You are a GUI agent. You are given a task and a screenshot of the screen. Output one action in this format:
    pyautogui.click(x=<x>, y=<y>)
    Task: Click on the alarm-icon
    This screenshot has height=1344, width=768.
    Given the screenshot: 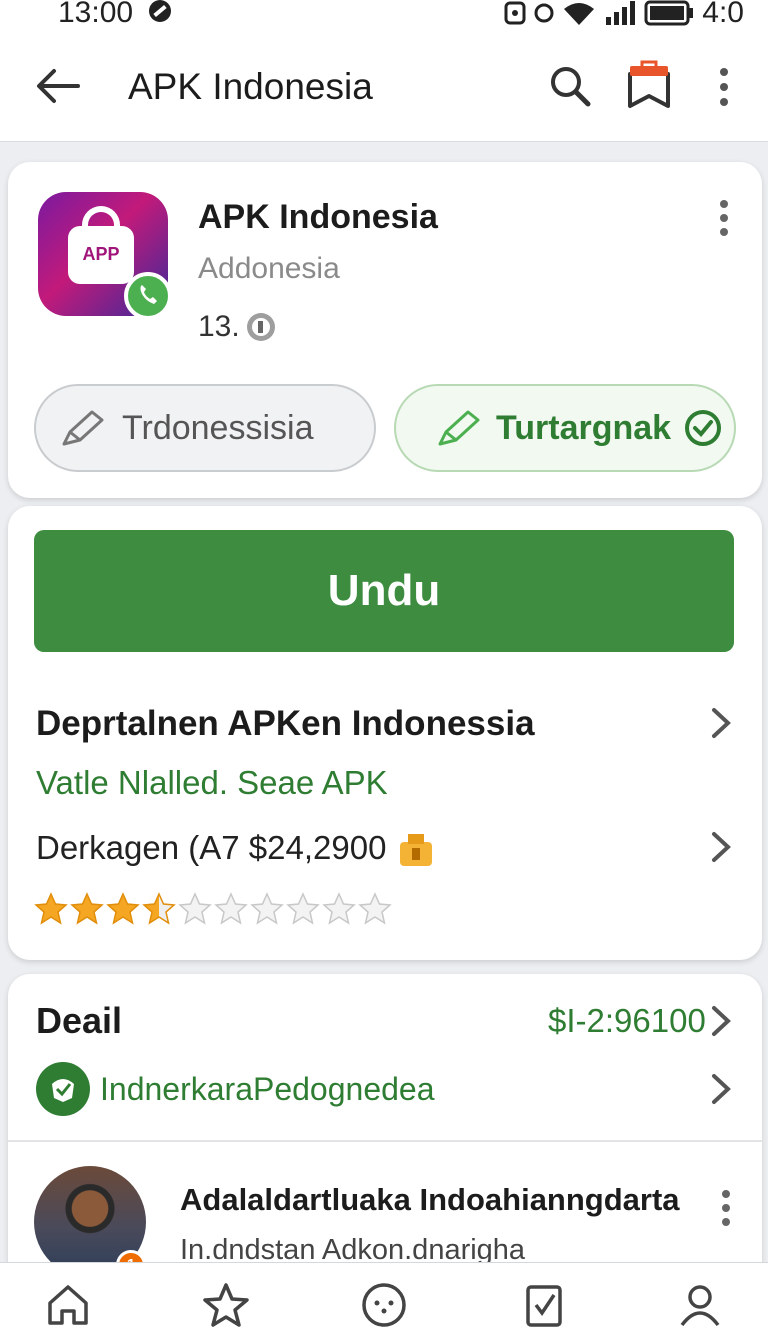 What is the action you would take?
    pyautogui.click(x=515, y=13)
    